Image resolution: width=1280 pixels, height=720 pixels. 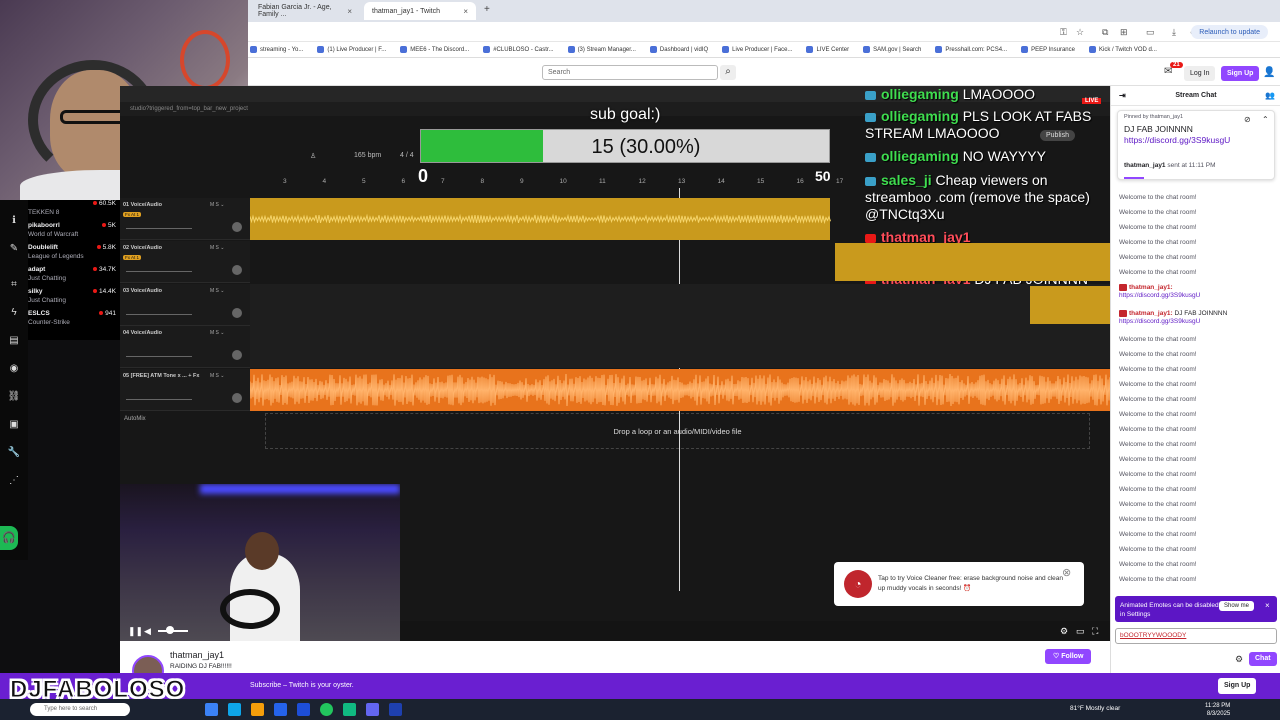 What do you see at coordinates (1048, 49) in the screenshot?
I see `bookmark-item: PEEP Insurance` at bounding box center [1048, 49].